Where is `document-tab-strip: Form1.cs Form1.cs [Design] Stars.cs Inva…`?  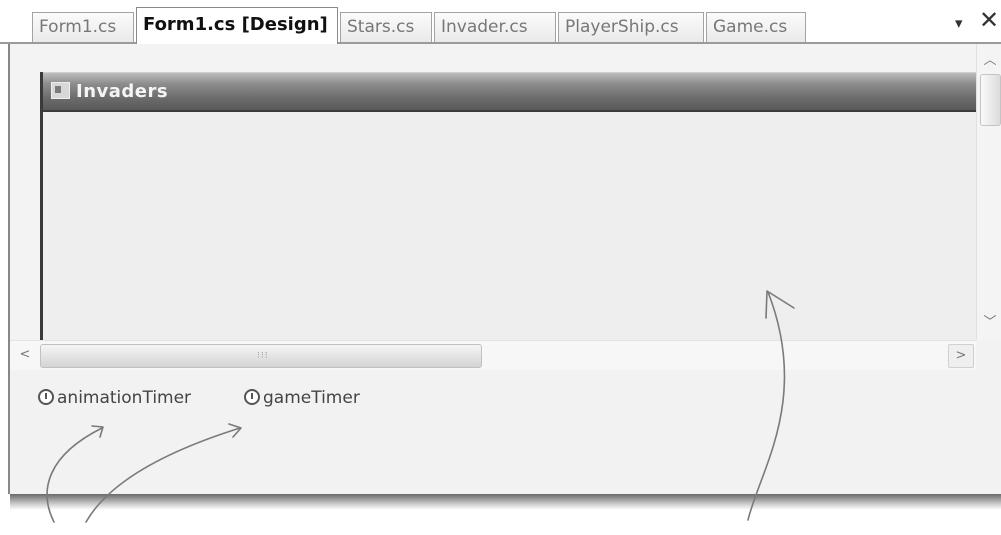
document-tab-strip: Form1.cs Form1.cs [Design] Stars.cs Inva… is located at coordinates (500, 22).